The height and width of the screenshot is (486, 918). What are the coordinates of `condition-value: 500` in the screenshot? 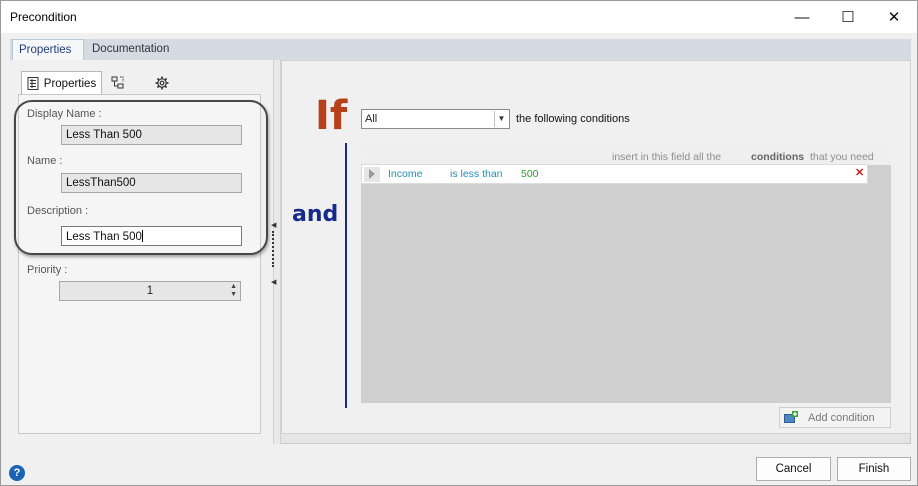 It's located at (530, 174).